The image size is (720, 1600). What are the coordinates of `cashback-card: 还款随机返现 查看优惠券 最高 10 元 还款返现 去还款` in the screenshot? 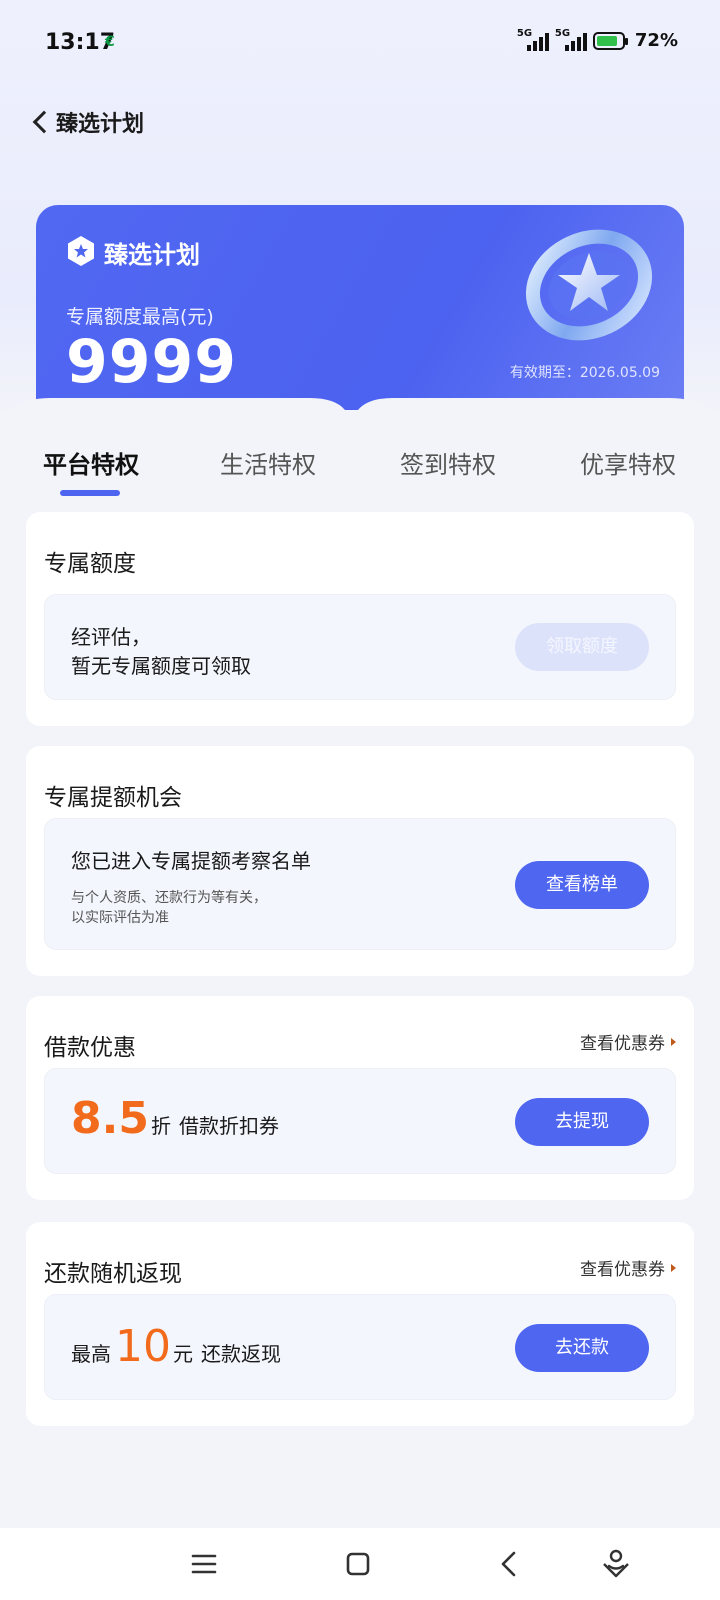 It's located at (360, 1324).